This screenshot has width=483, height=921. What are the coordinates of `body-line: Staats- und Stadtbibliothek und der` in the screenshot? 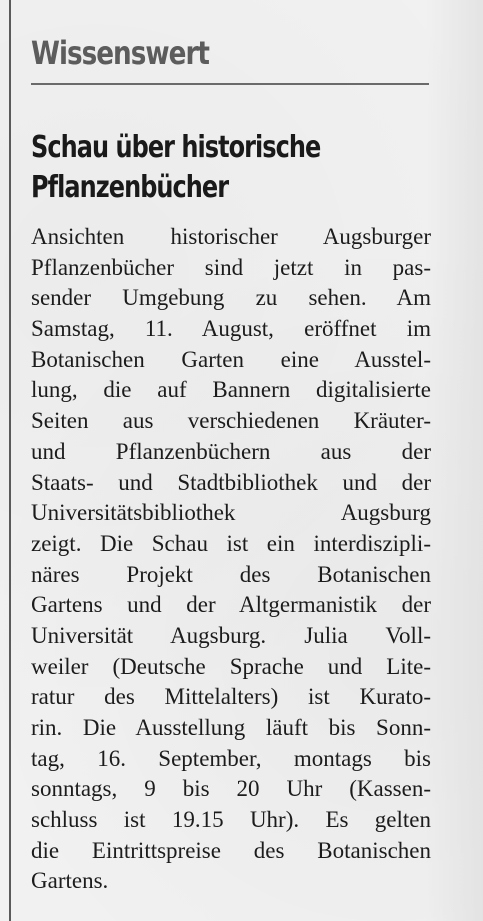 It's located at (231, 482).